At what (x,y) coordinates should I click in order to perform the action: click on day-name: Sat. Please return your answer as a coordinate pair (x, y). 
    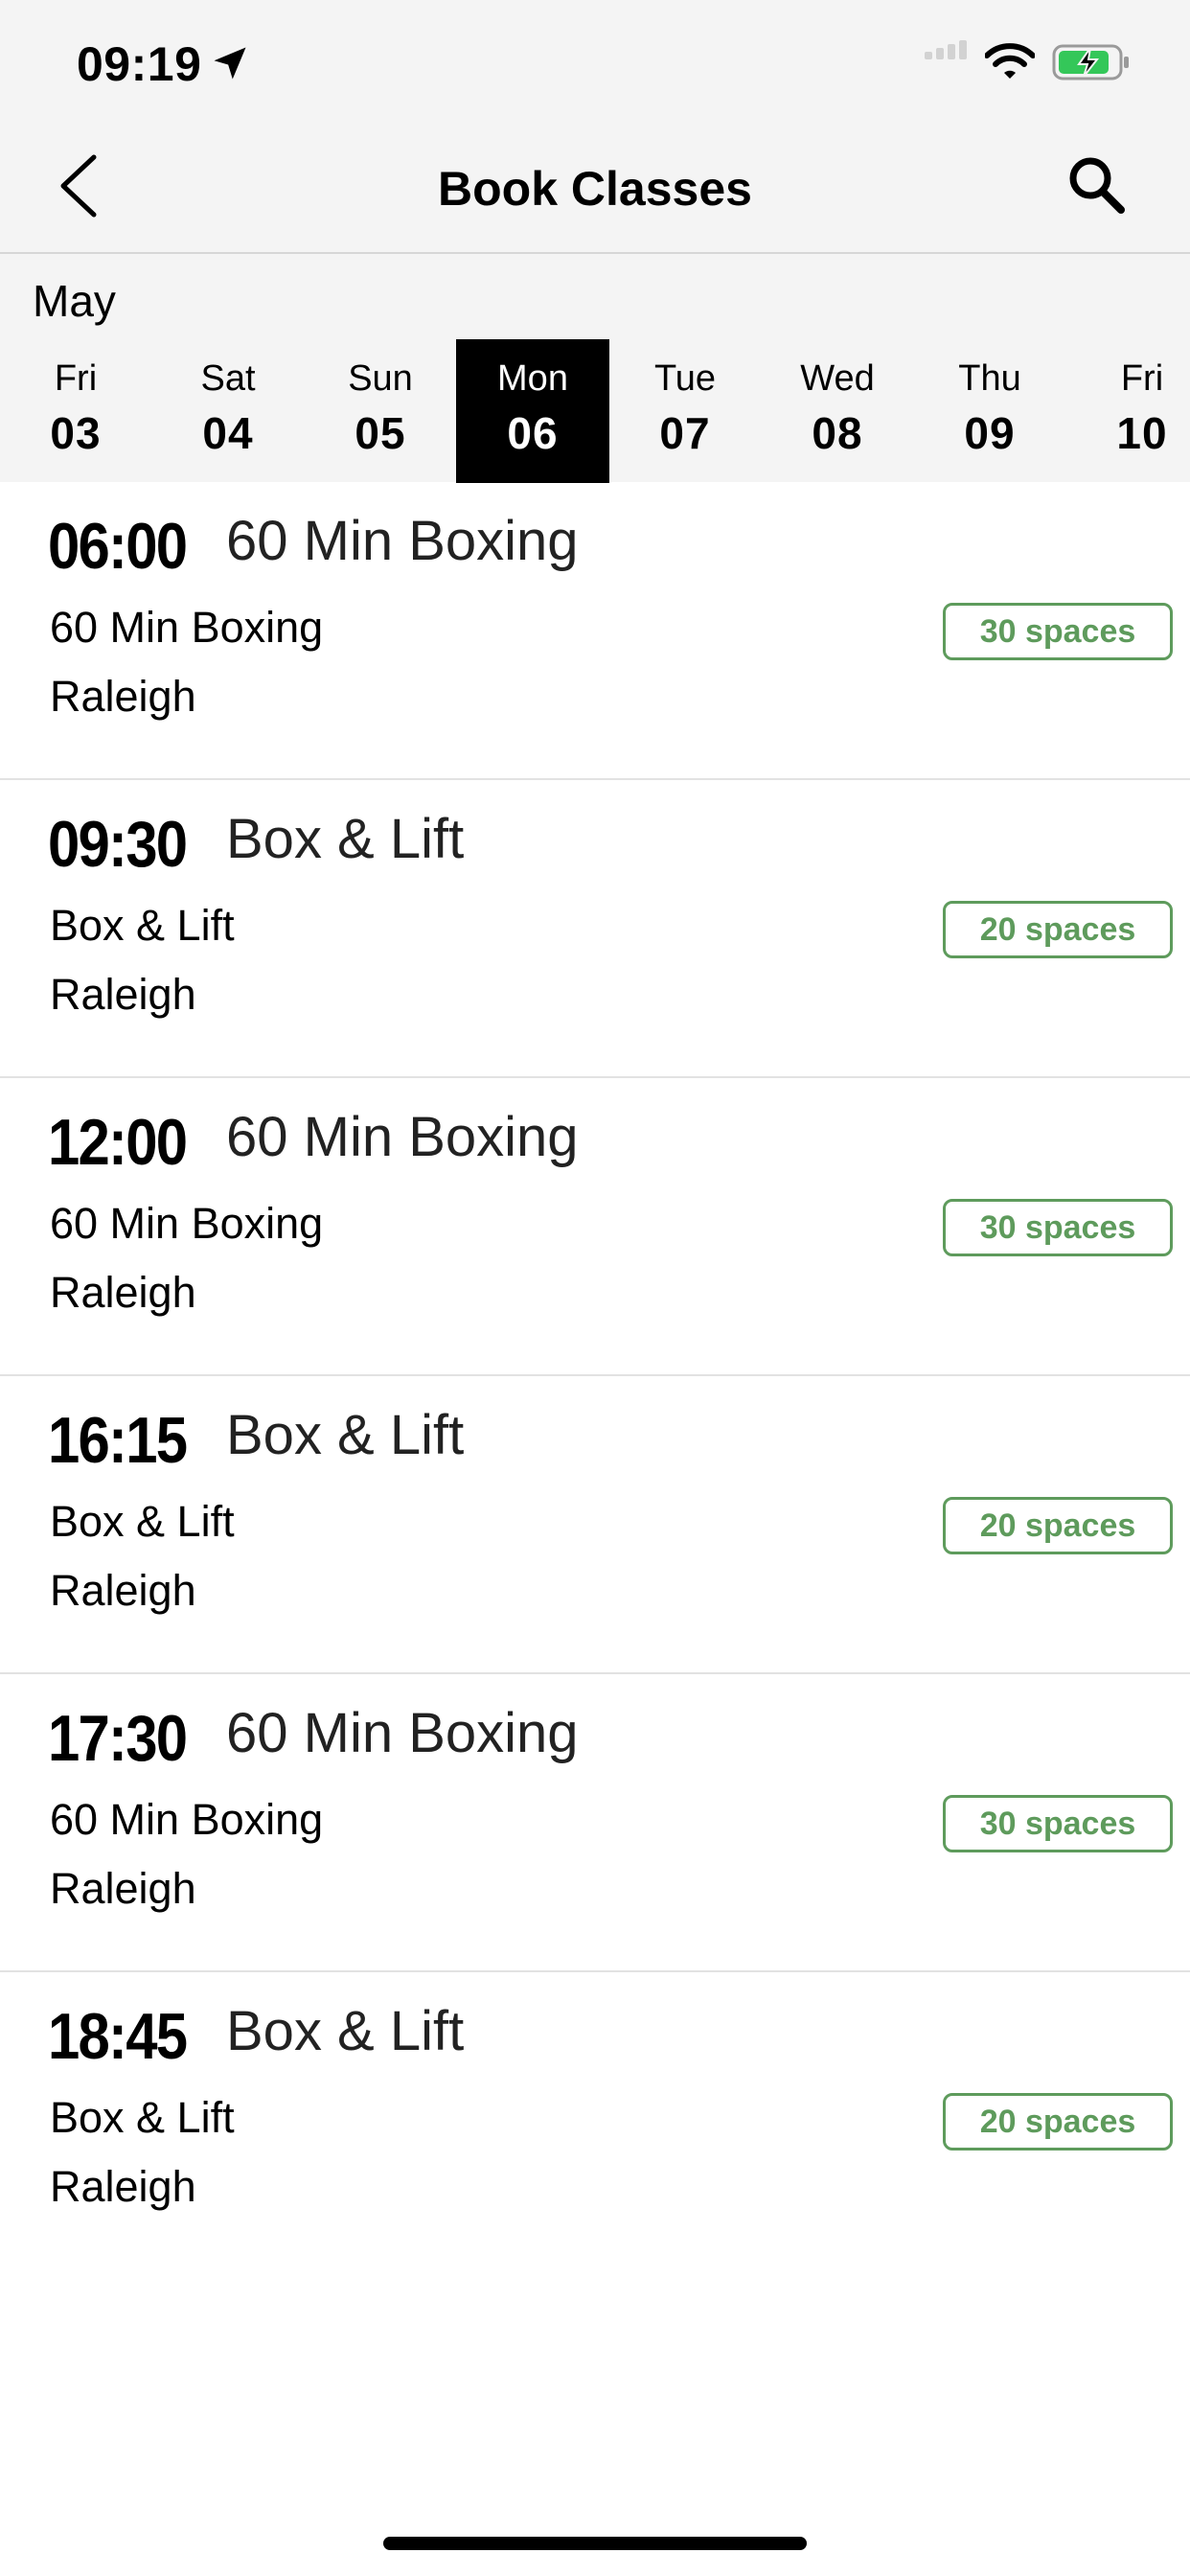
    Looking at the image, I should click on (228, 378).